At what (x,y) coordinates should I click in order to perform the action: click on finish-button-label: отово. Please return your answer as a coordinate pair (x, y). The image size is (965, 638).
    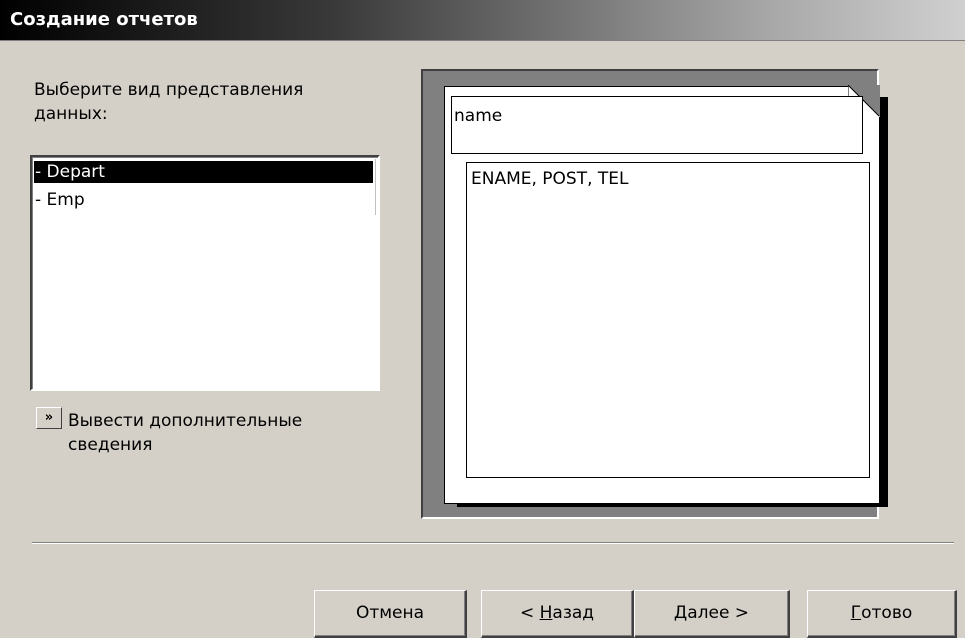
    Looking at the image, I should click on (887, 613).